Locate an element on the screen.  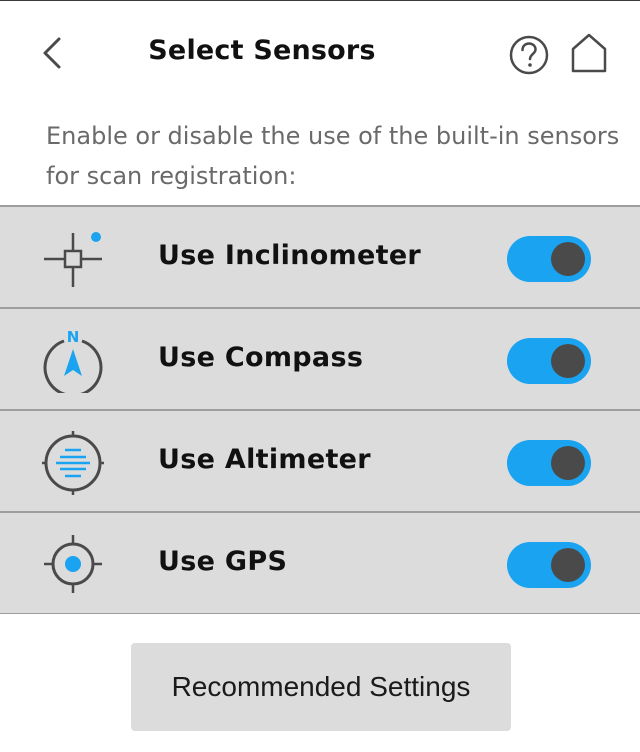
inclinometer-icon is located at coordinates (73, 258).